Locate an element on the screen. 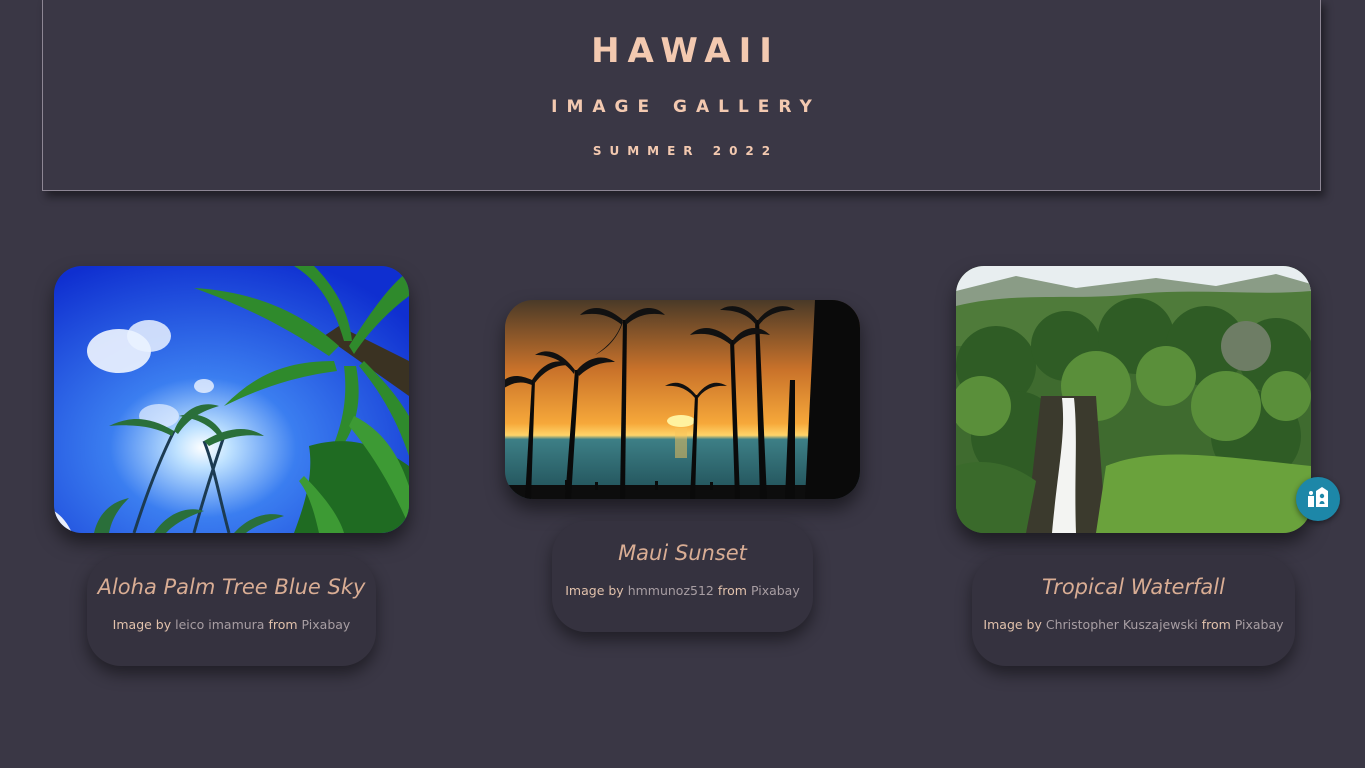  image-title: Maui Sunset is located at coordinates (682, 553).